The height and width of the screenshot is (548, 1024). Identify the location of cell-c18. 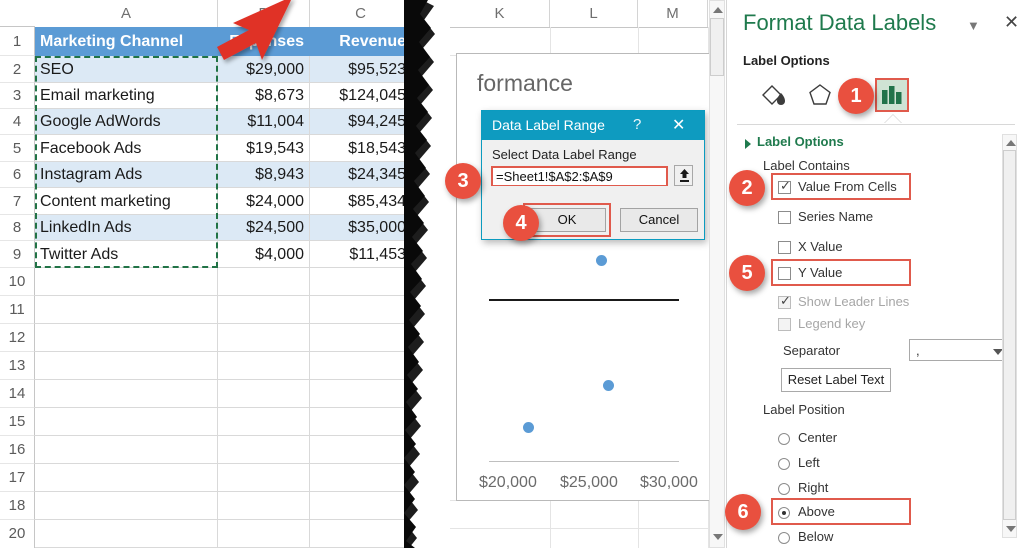
(361, 506).